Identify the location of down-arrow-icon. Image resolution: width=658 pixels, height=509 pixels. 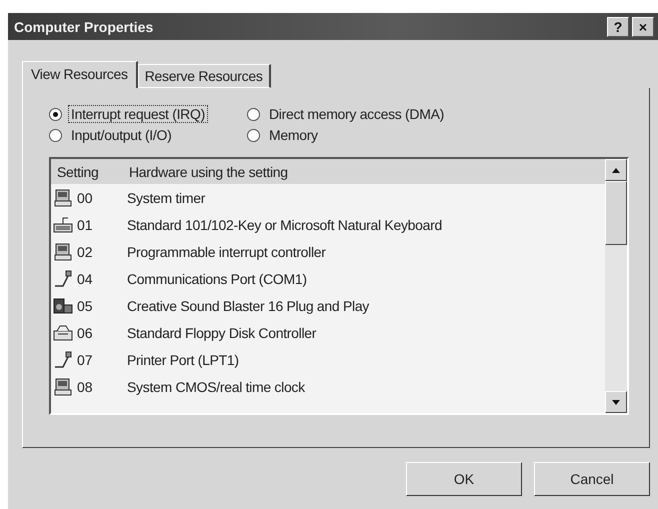
(616, 402).